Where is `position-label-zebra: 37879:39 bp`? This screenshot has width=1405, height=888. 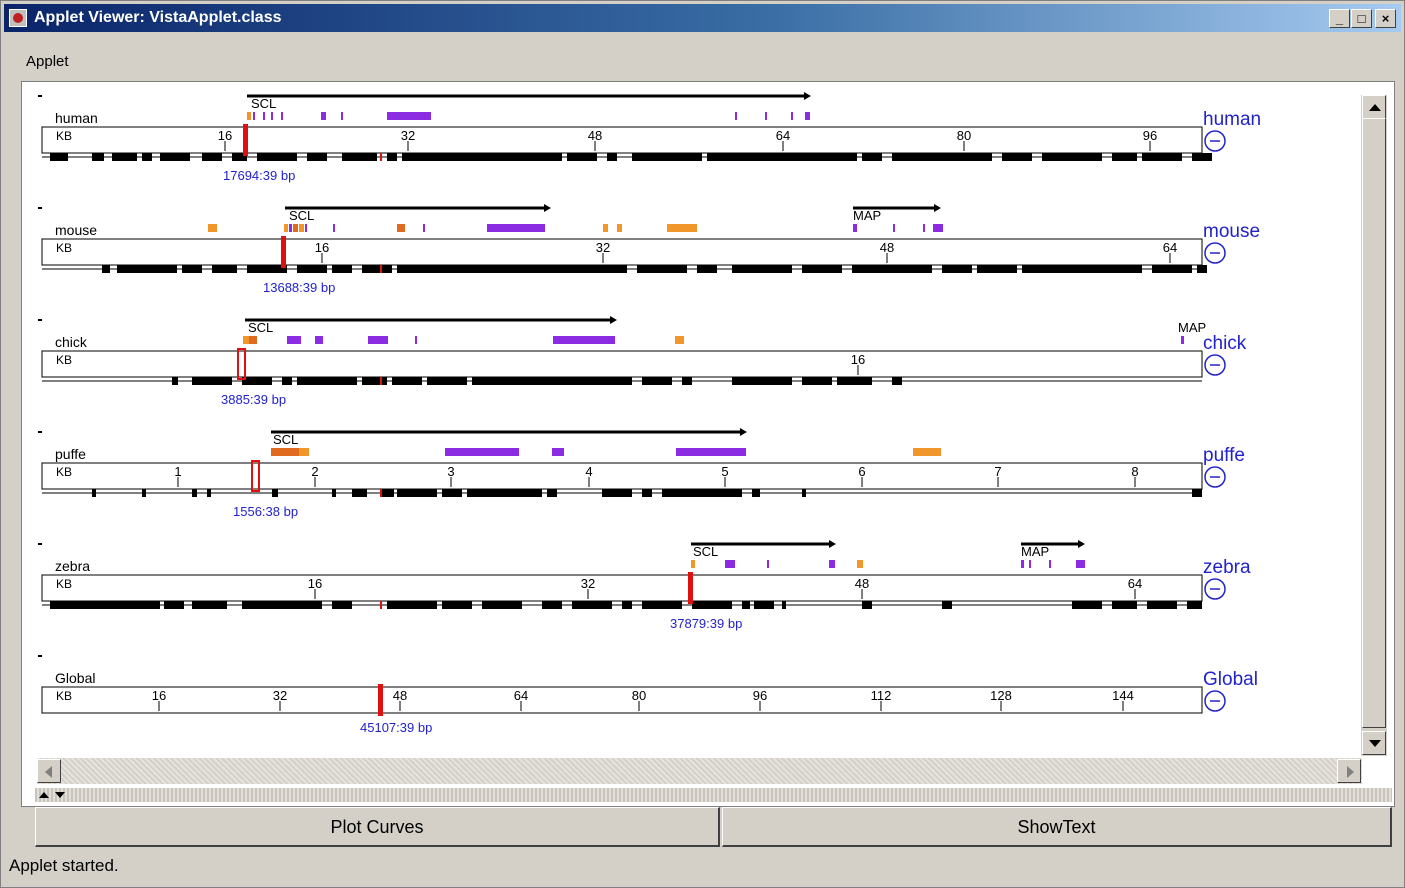
position-label-zebra: 37879:39 bp is located at coordinates (706, 623).